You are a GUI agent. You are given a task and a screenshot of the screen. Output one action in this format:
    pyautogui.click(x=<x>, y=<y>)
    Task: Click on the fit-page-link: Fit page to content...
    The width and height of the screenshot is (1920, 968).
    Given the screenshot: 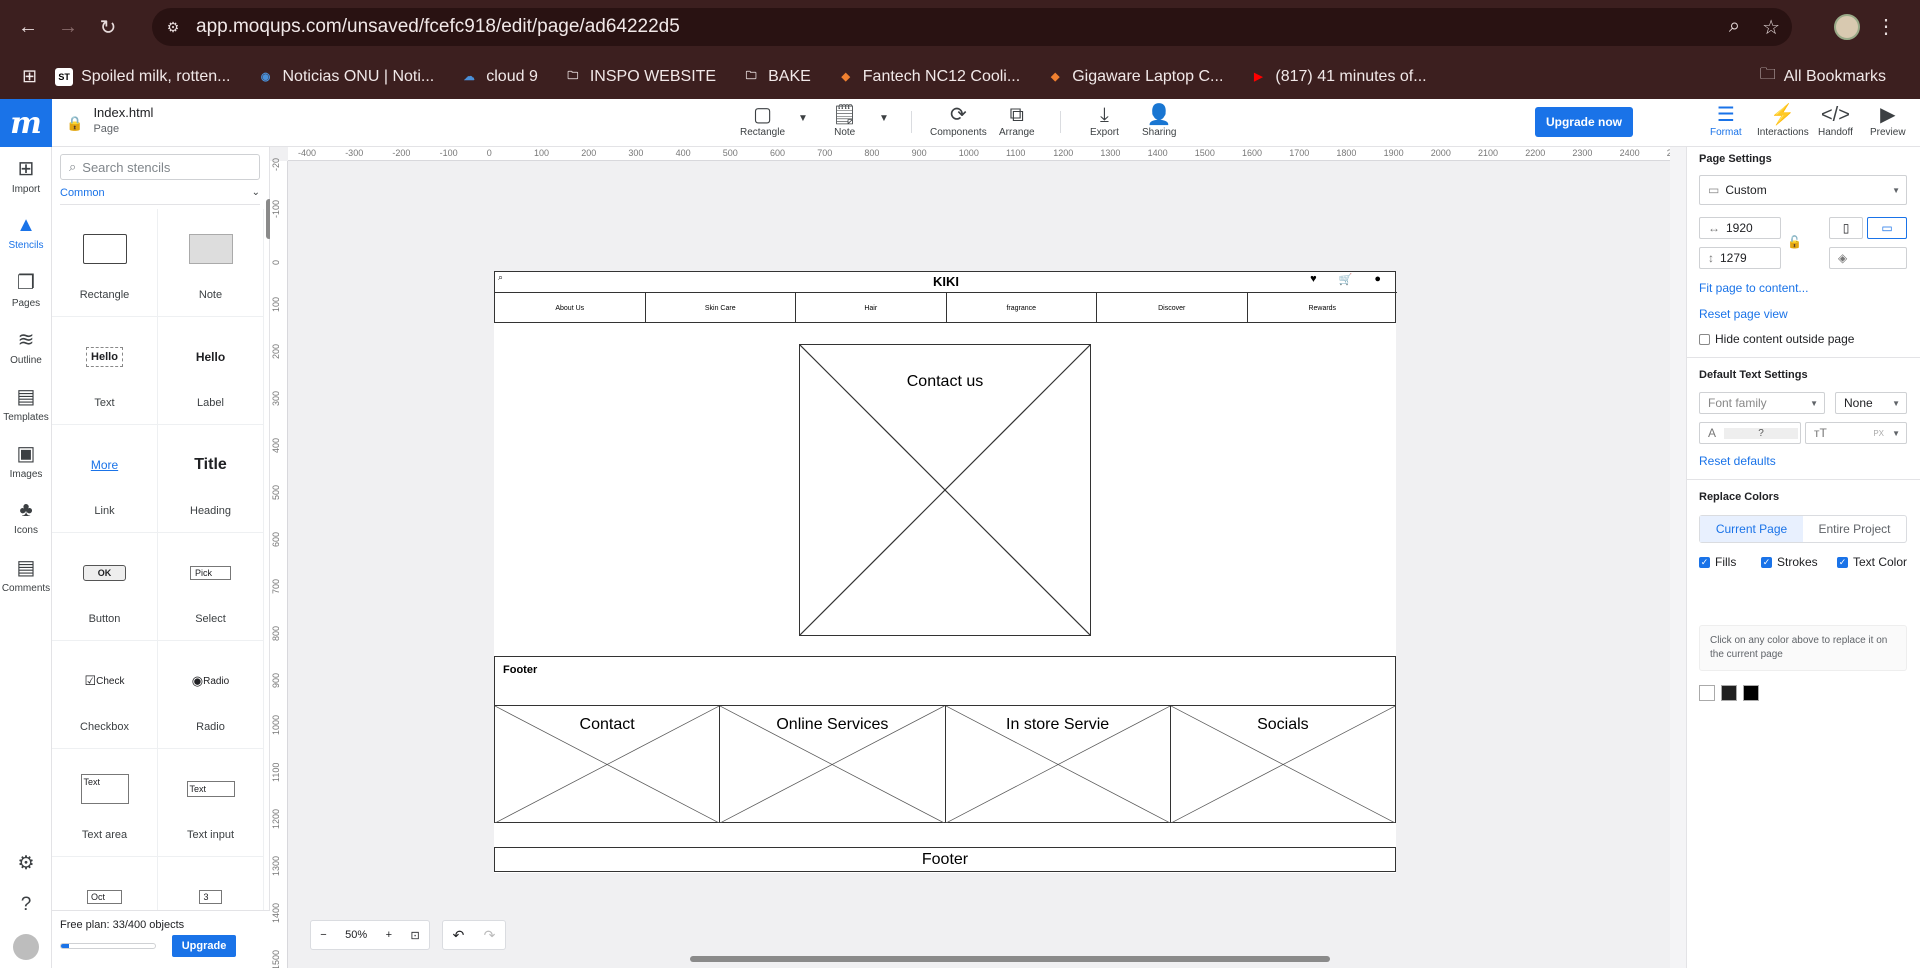 What is the action you would take?
    pyautogui.click(x=1753, y=288)
    